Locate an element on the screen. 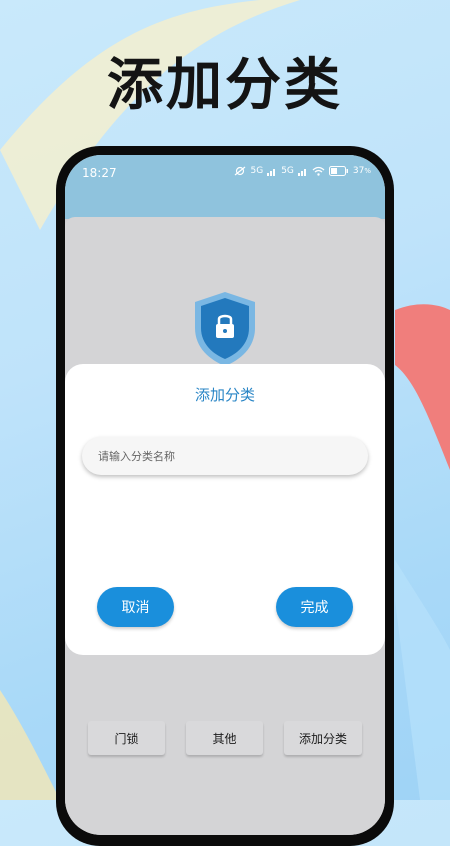  category-item-door-lock: 门锁 is located at coordinates (126, 738).